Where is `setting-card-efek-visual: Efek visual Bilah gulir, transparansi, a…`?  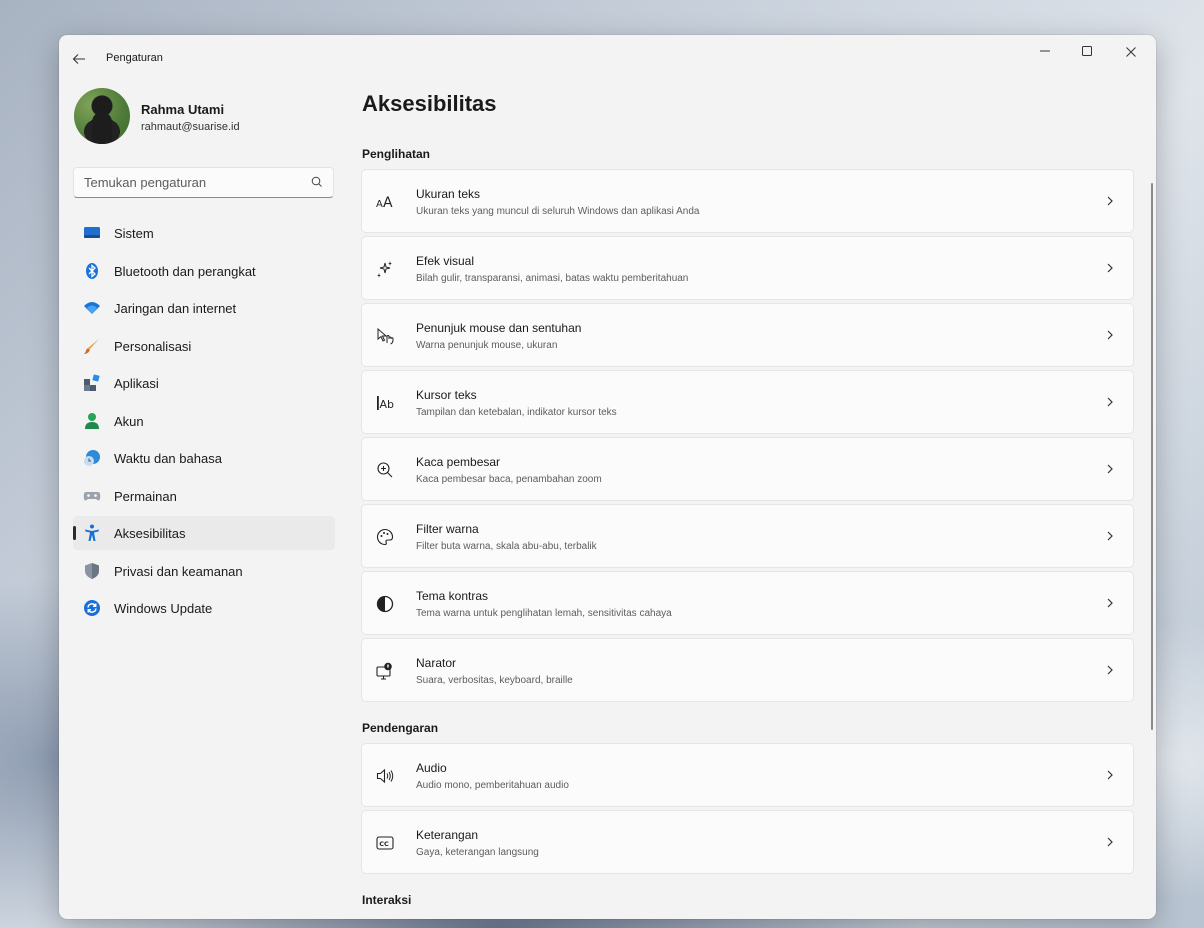
setting-card-efek-visual: Efek visual Bilah gulir, transparansi, a… is located at coordinates (747, 268).